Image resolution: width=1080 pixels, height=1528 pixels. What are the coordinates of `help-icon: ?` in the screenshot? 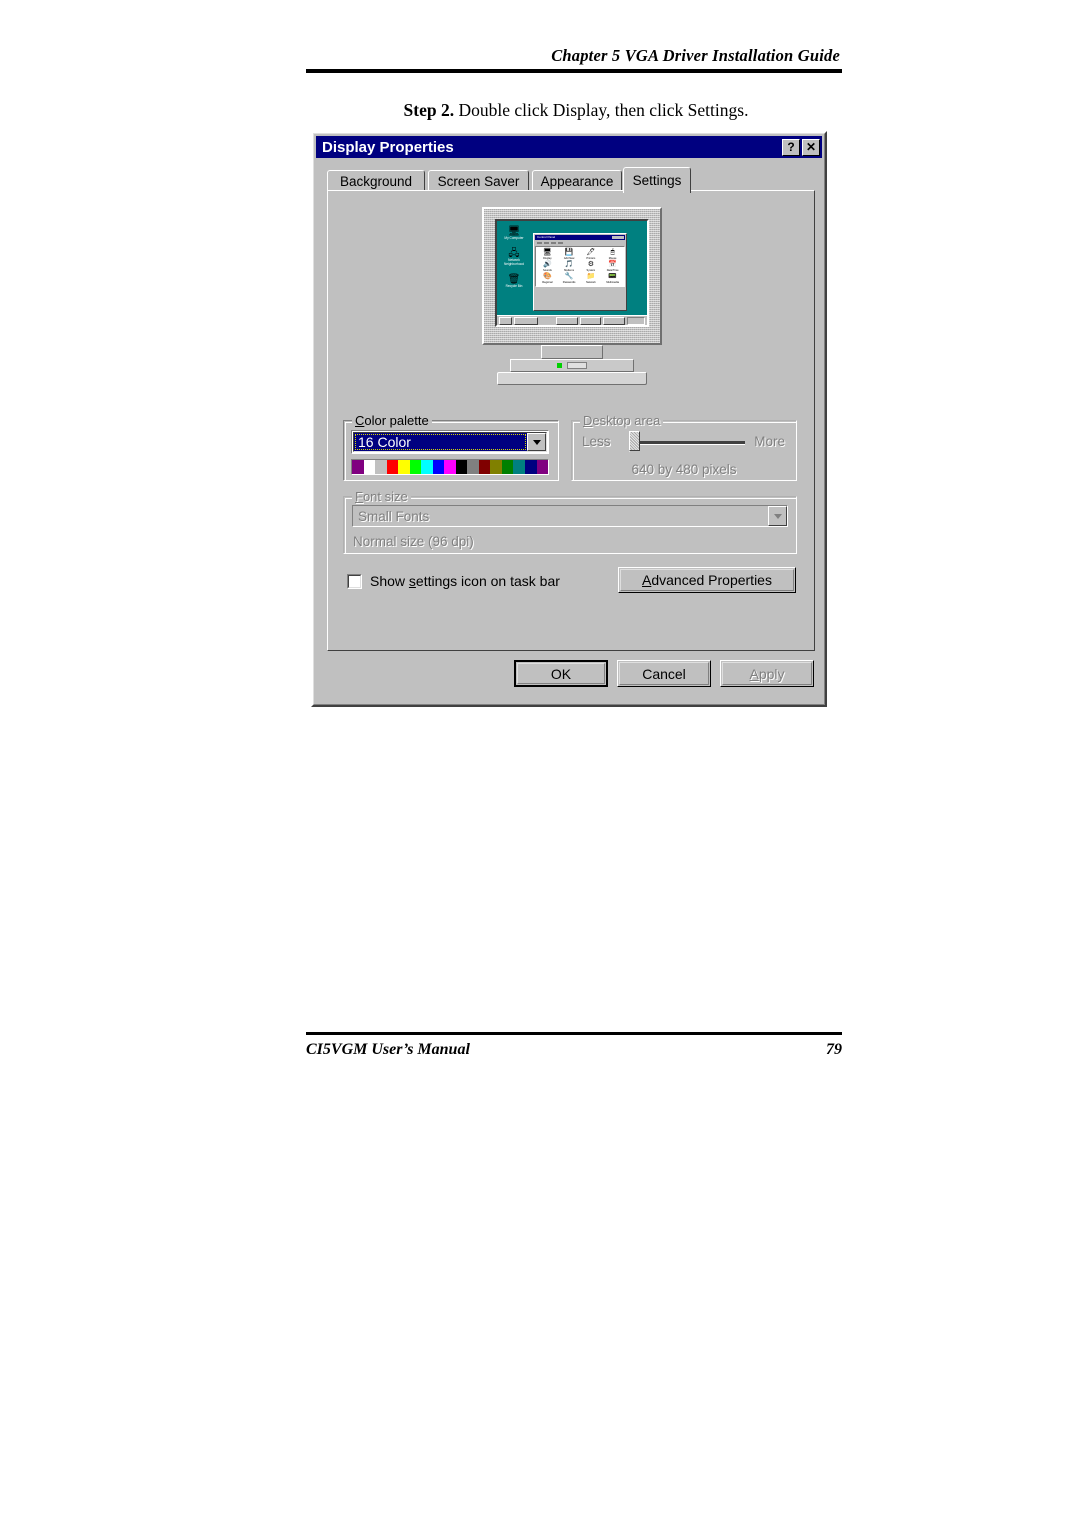 It's located at (791, 147).